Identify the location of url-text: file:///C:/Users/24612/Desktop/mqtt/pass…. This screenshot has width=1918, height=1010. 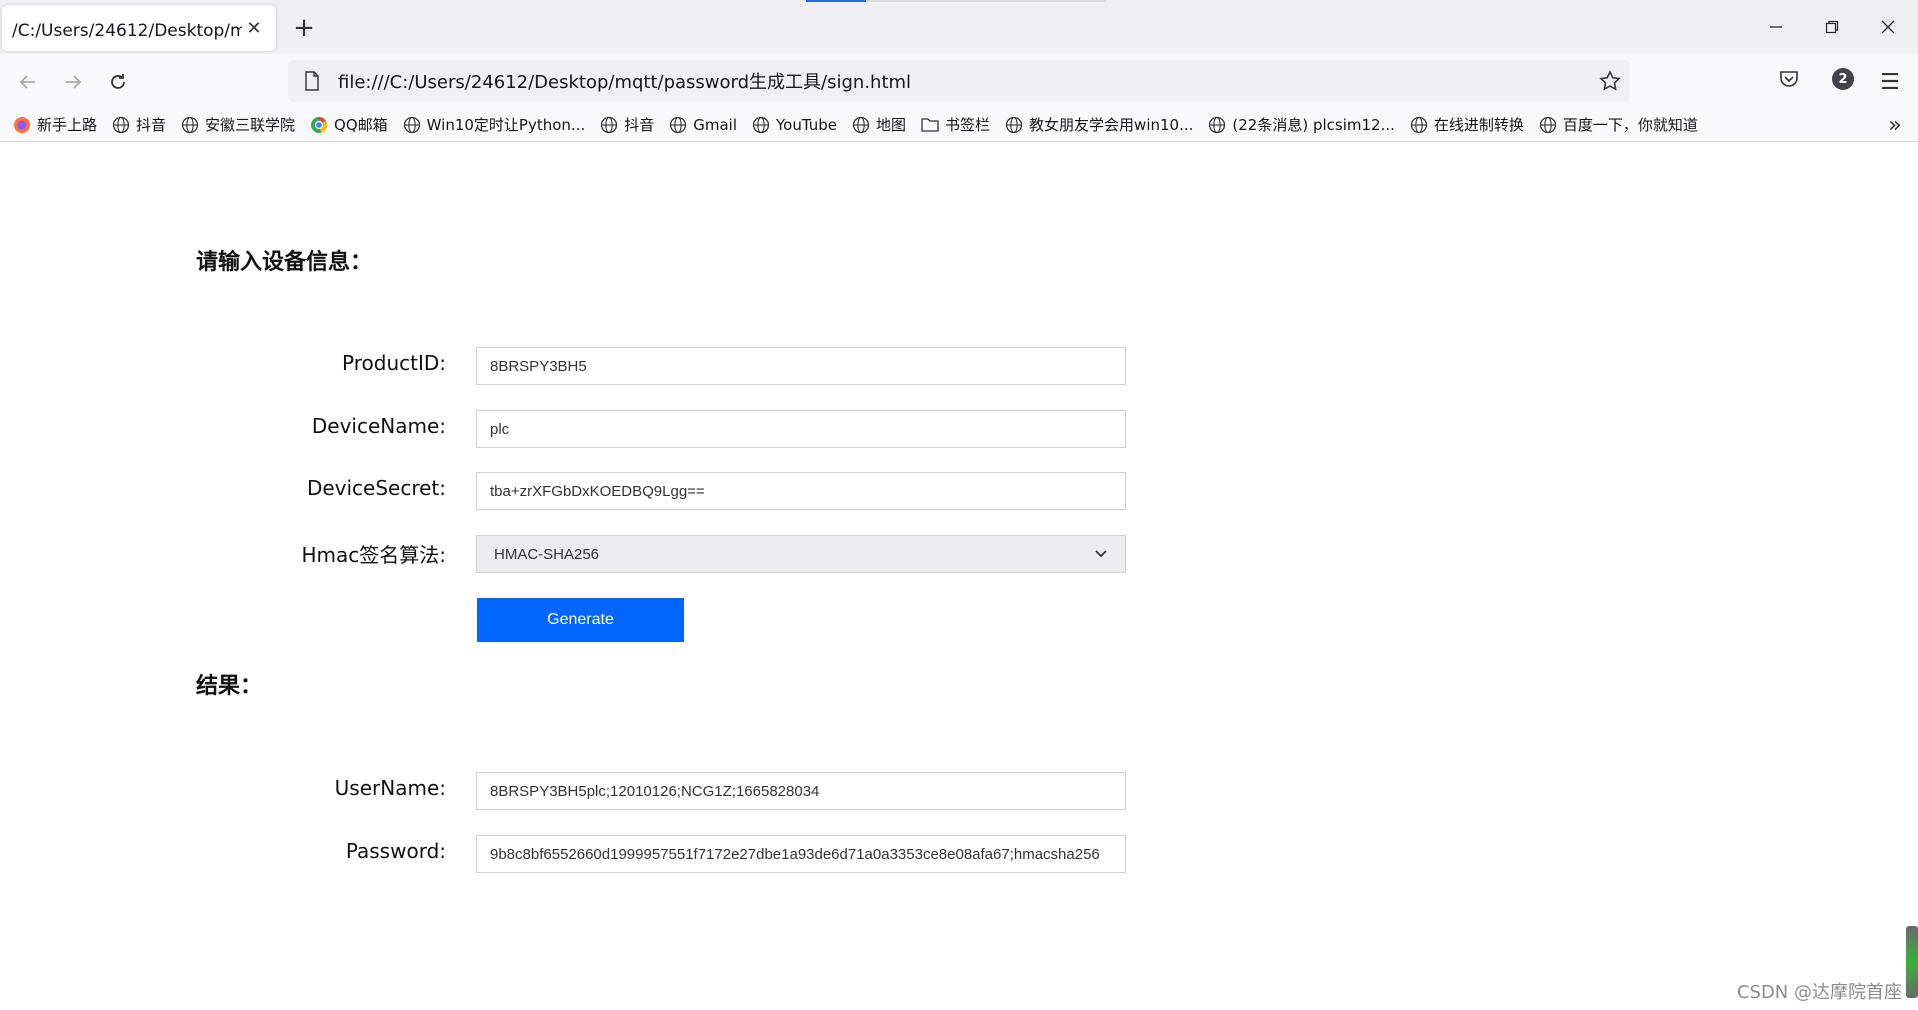
(964, 81).